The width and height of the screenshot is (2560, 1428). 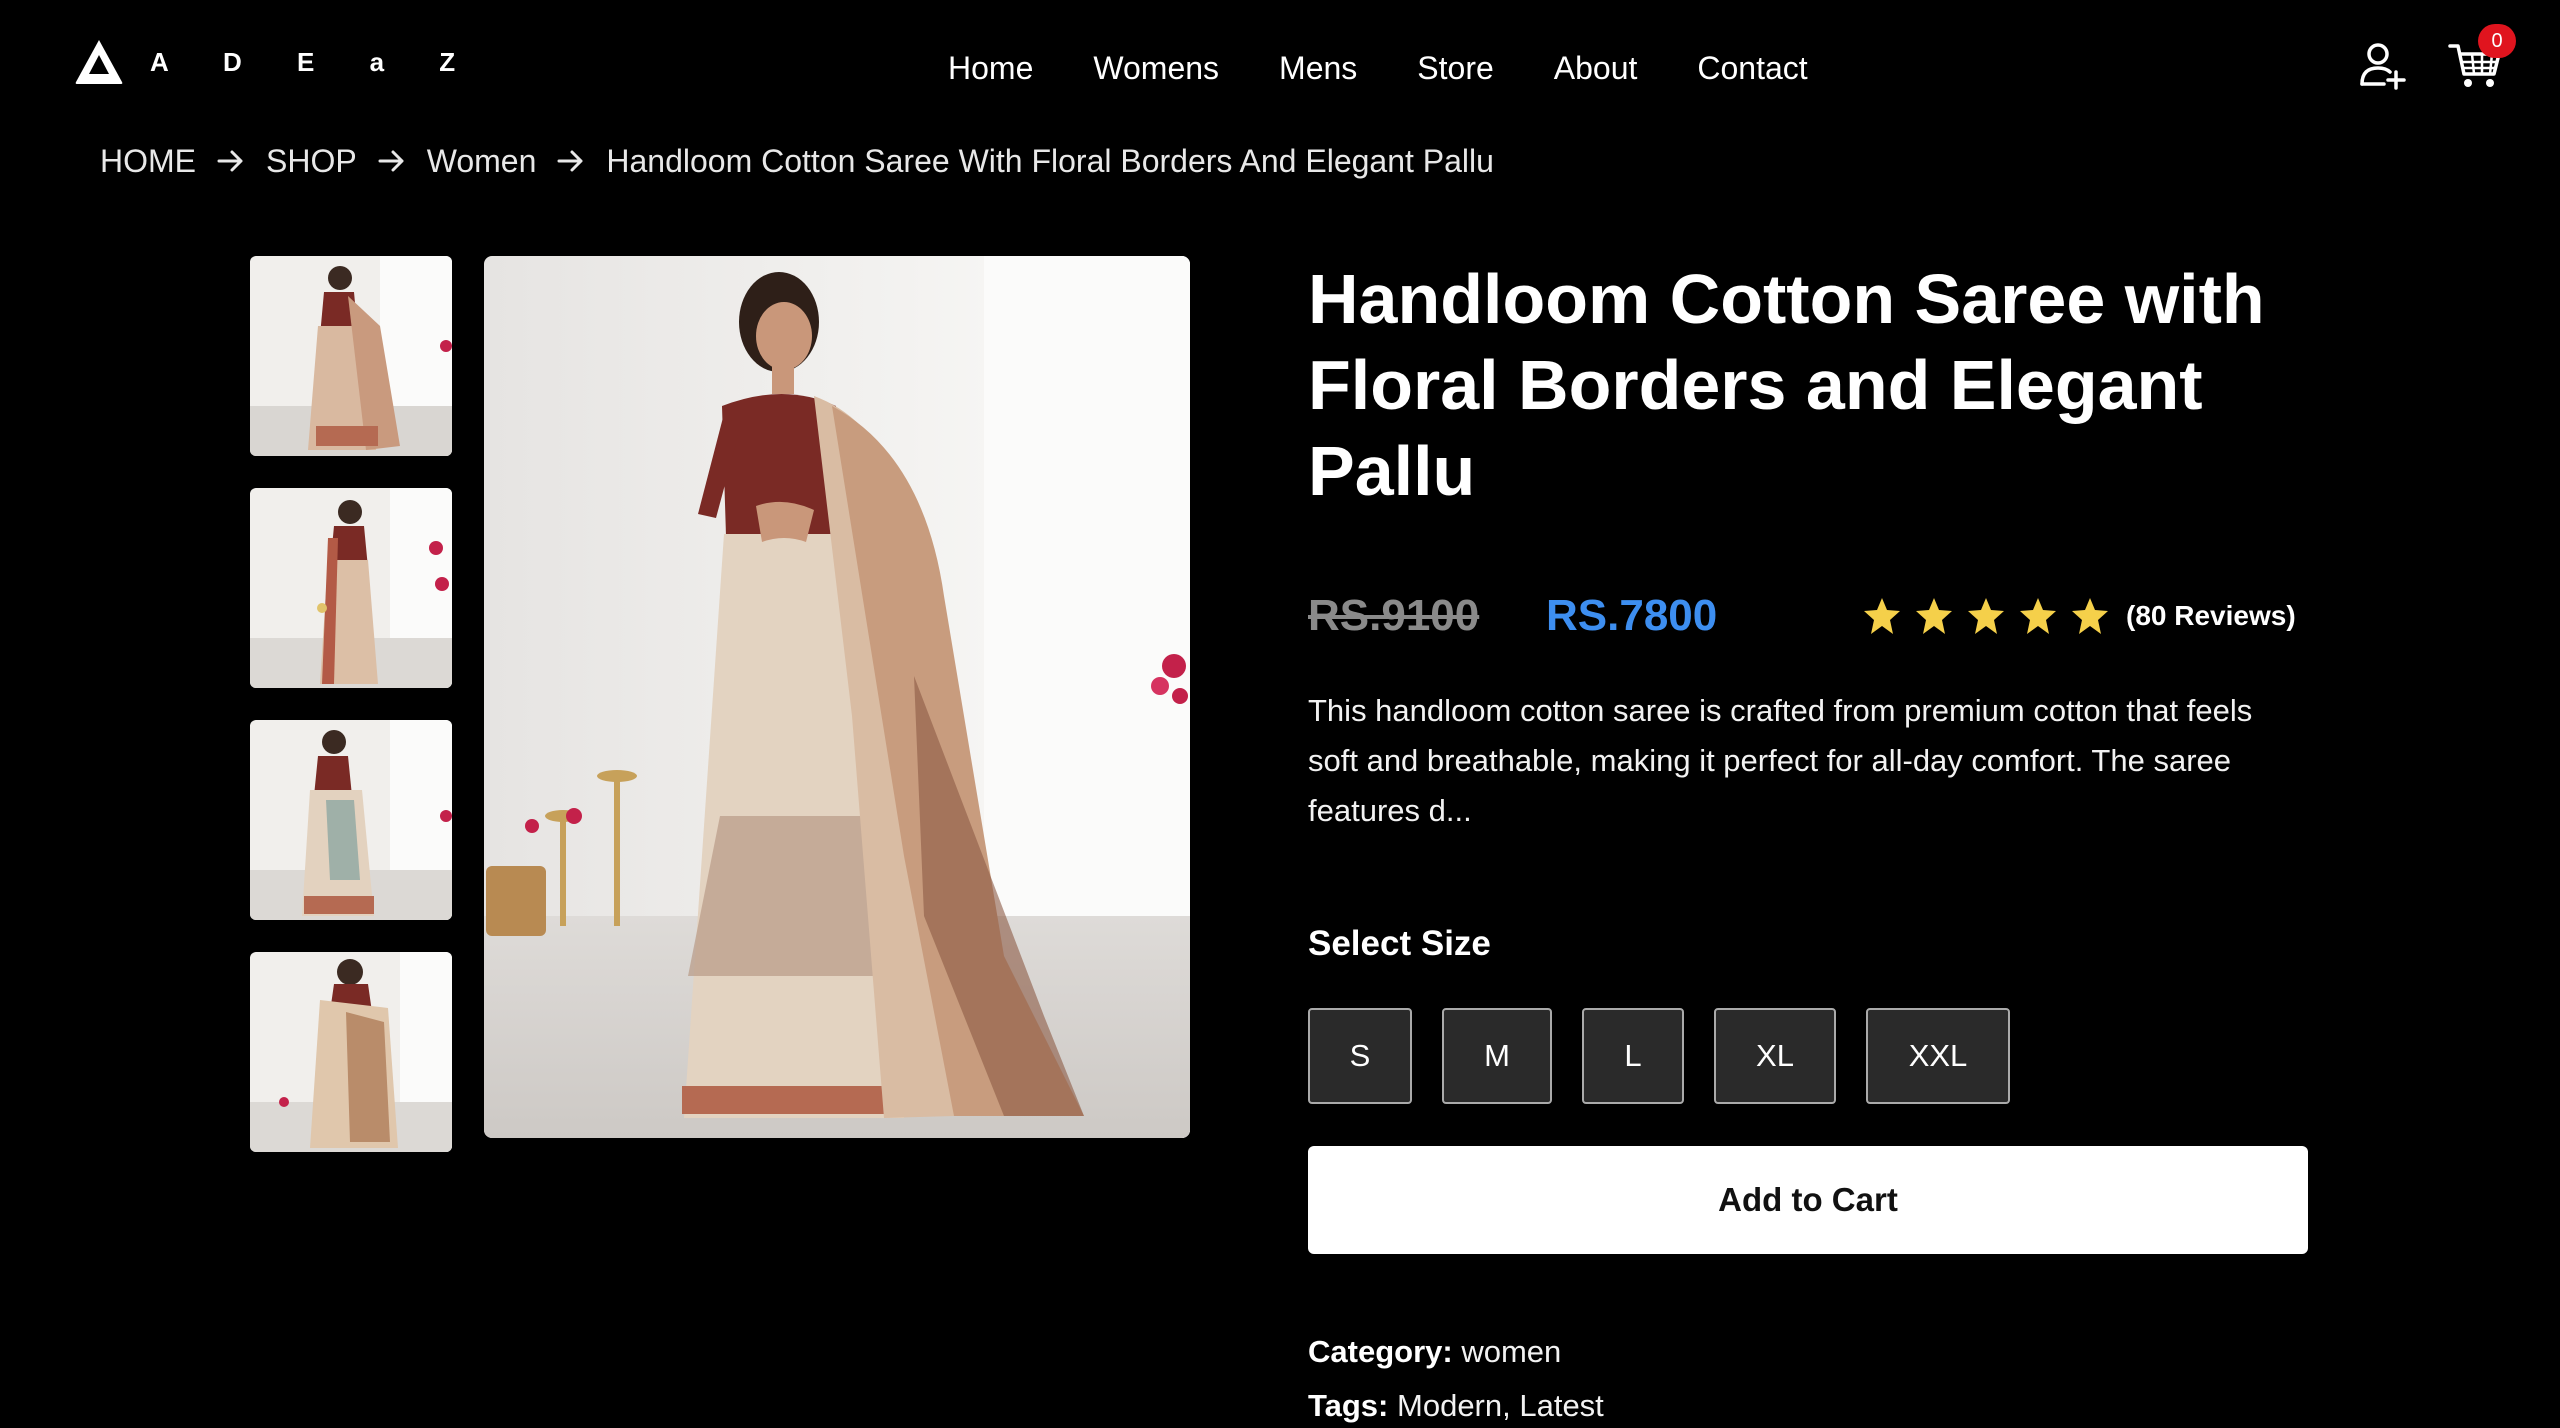 I want to click on nav-contact: Contact, so click(x=1752, y=68).